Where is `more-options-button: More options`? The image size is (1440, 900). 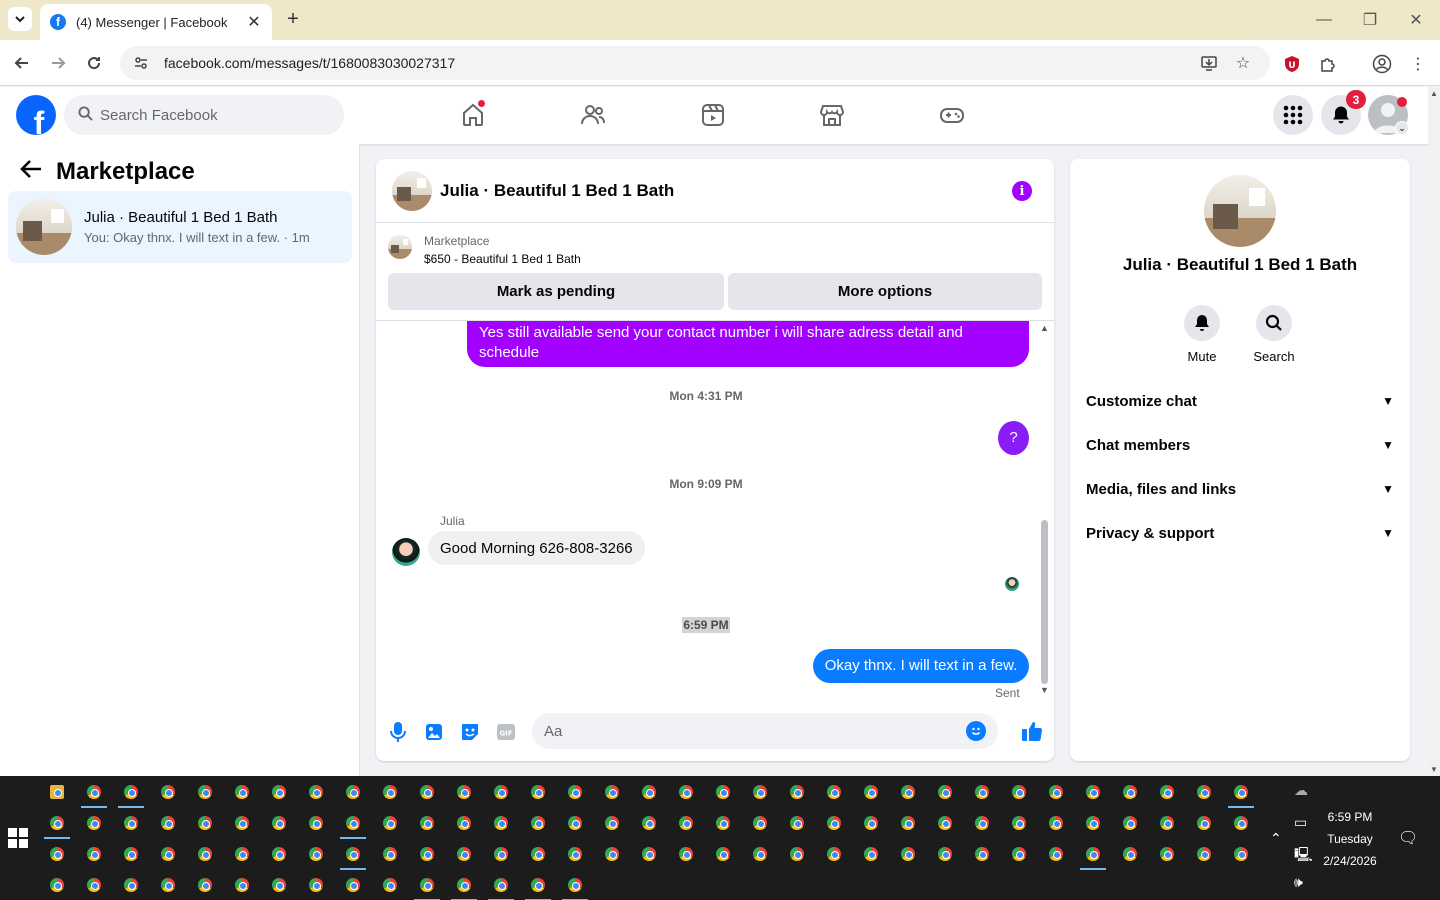 more-options-button: More options is located at coordinates (885, 291).